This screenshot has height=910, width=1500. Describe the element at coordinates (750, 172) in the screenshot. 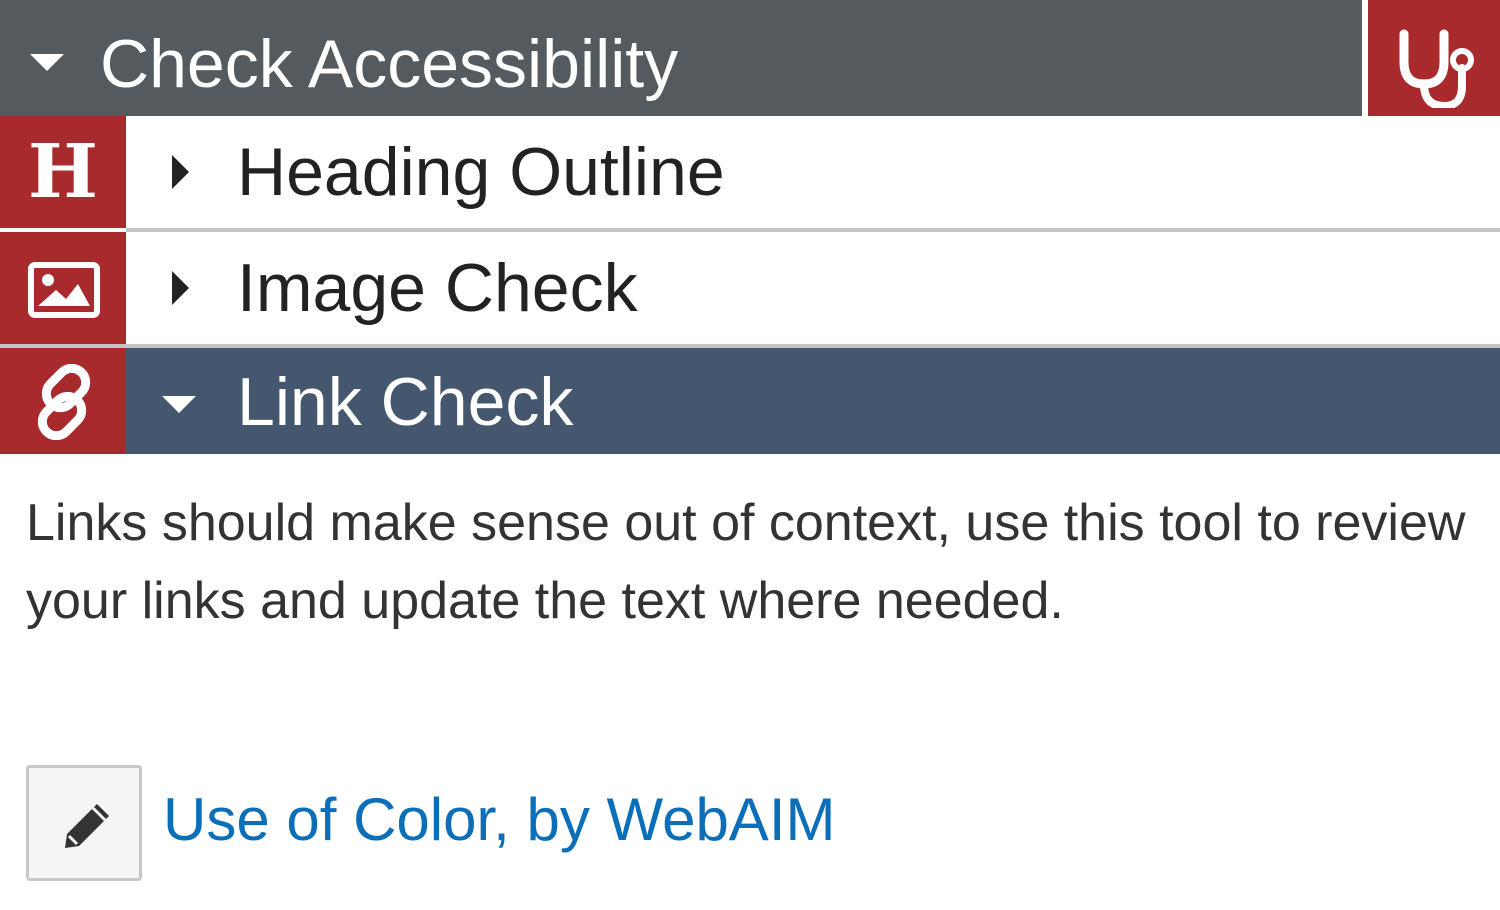

I see `section-heading-outline: H Heading Outline` at that location.